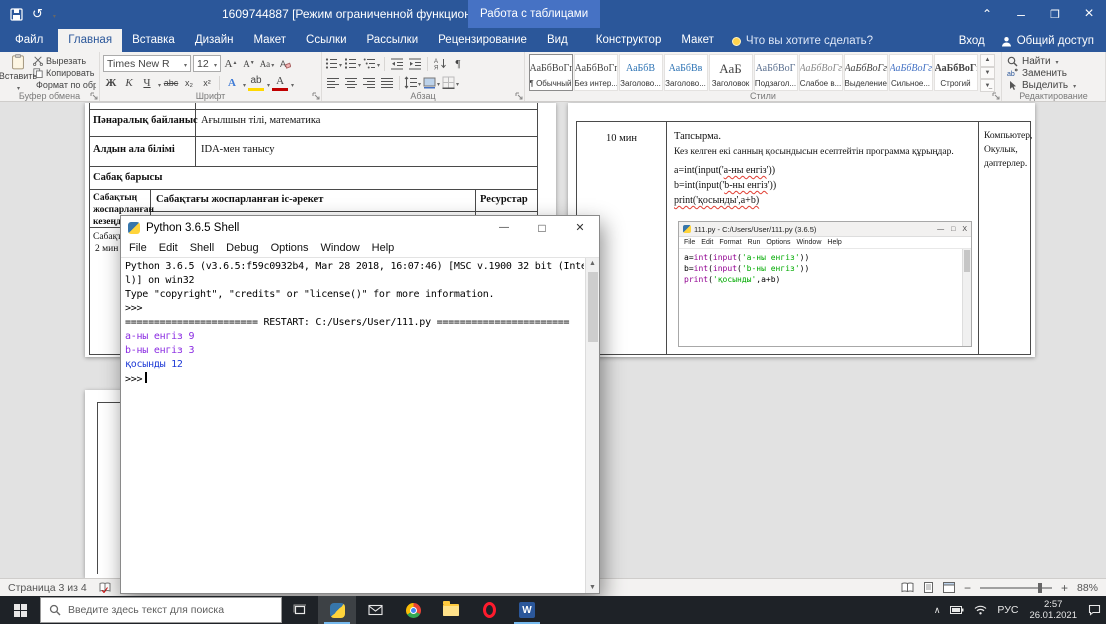 The image size is (1106, 624). Describe the element at coordinates (489, 610) in the screenshot. I see `taskbar-app-opera` at that location.